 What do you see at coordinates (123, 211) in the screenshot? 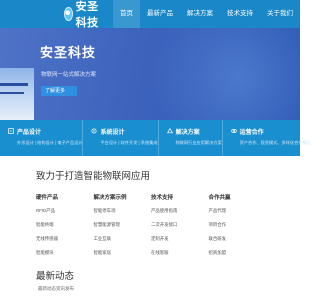
I see `column-link: 智能停车场` at bounding box center [123, 211].